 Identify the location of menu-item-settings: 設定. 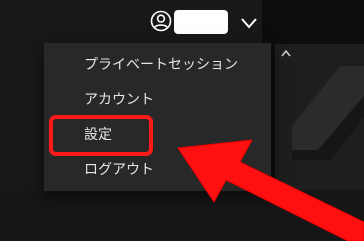
(157, 134).